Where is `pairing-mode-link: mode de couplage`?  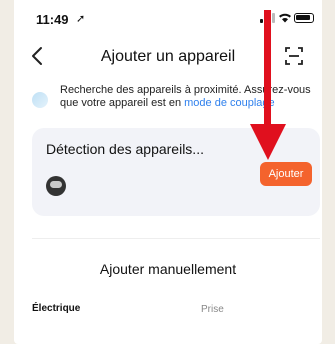 pairing-mode-link: mode de couplage is located at coordinates (229, 103).